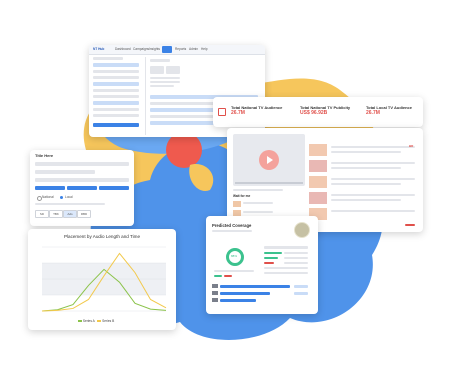 This screenshot has height=387, width=457. Describe the element at coordinates (42, 214) in the screenshot. I see `tab-0: SD` at that location.